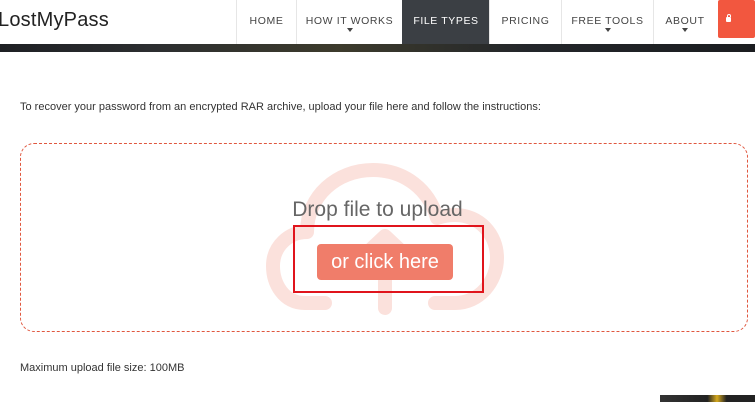 Image resolution: width=755 pixels, height=402 pixels. Describe the element at coordinates (377, 209) in the screenshot. I see `dropzone-title: Drop file to upload` at that location.